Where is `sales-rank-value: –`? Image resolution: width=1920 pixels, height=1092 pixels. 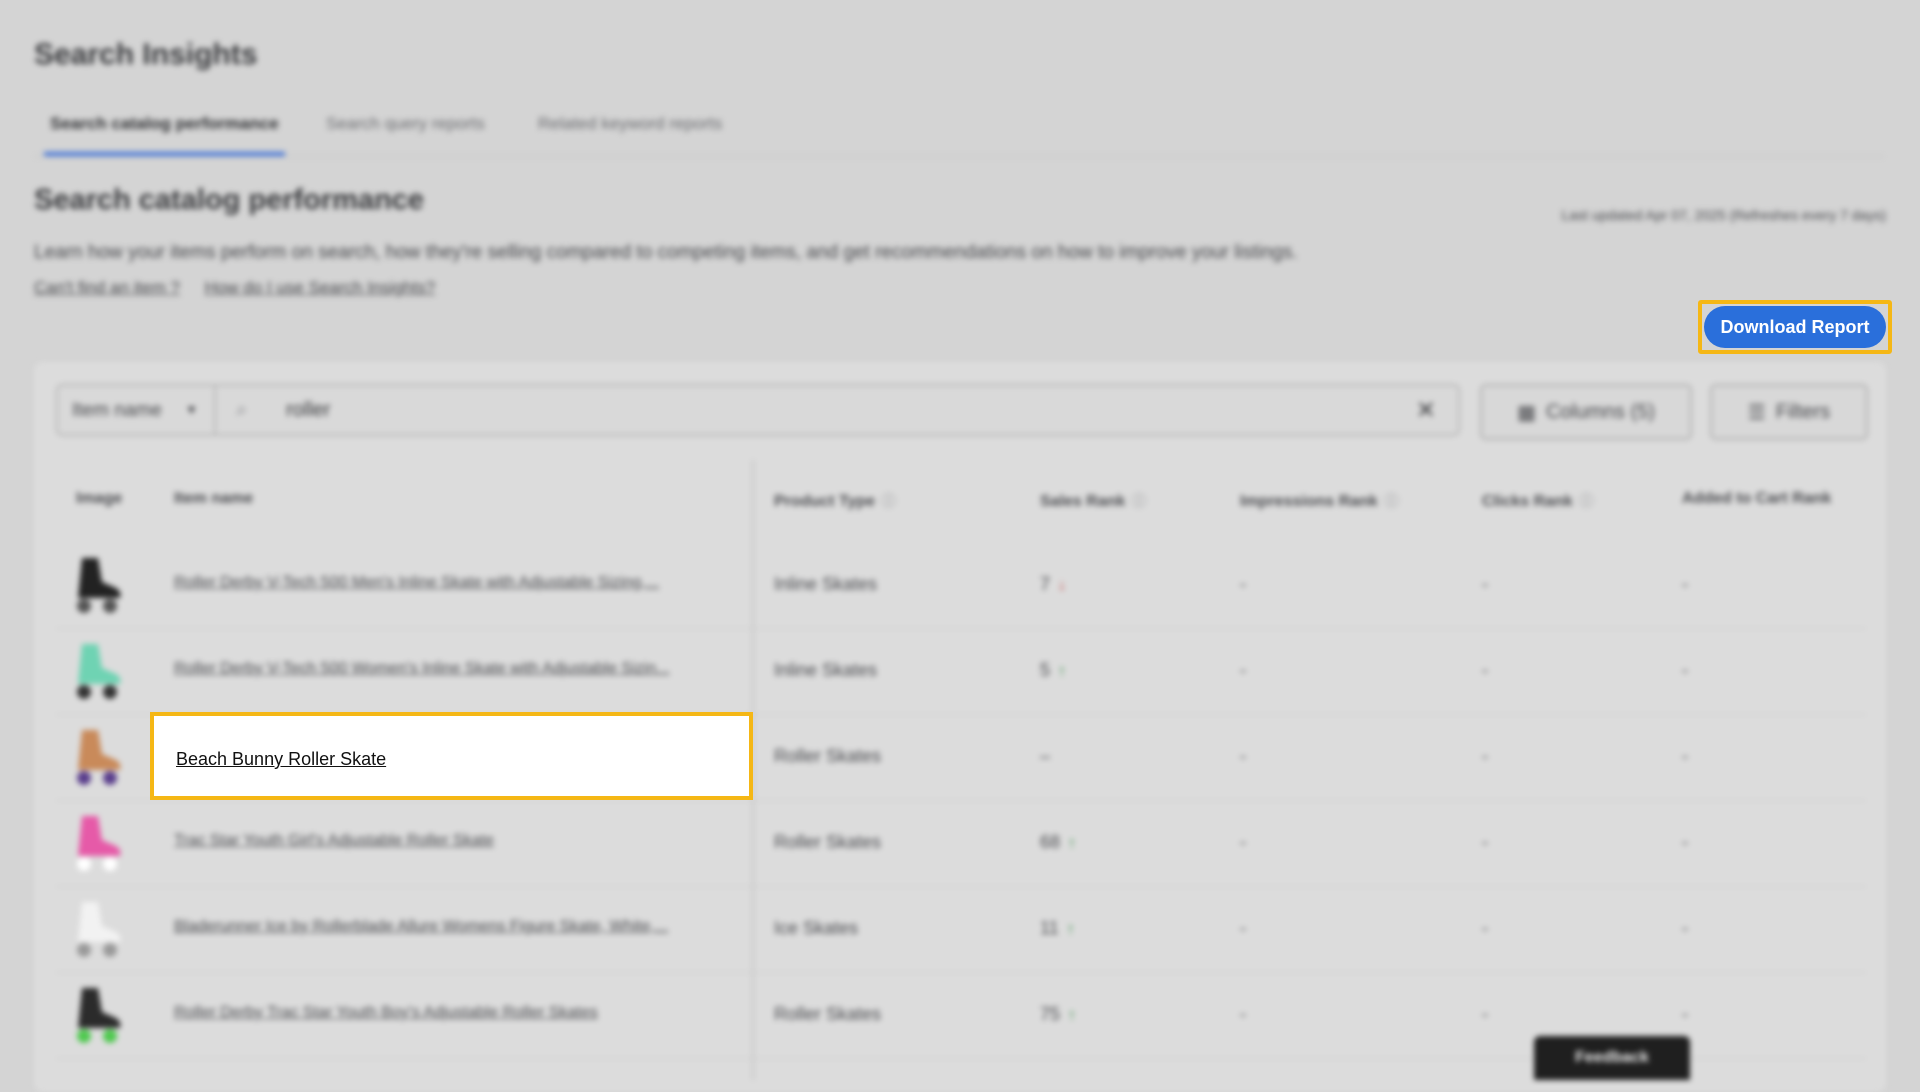
sales-rank-value: – is located at coordinates (1045, 756).